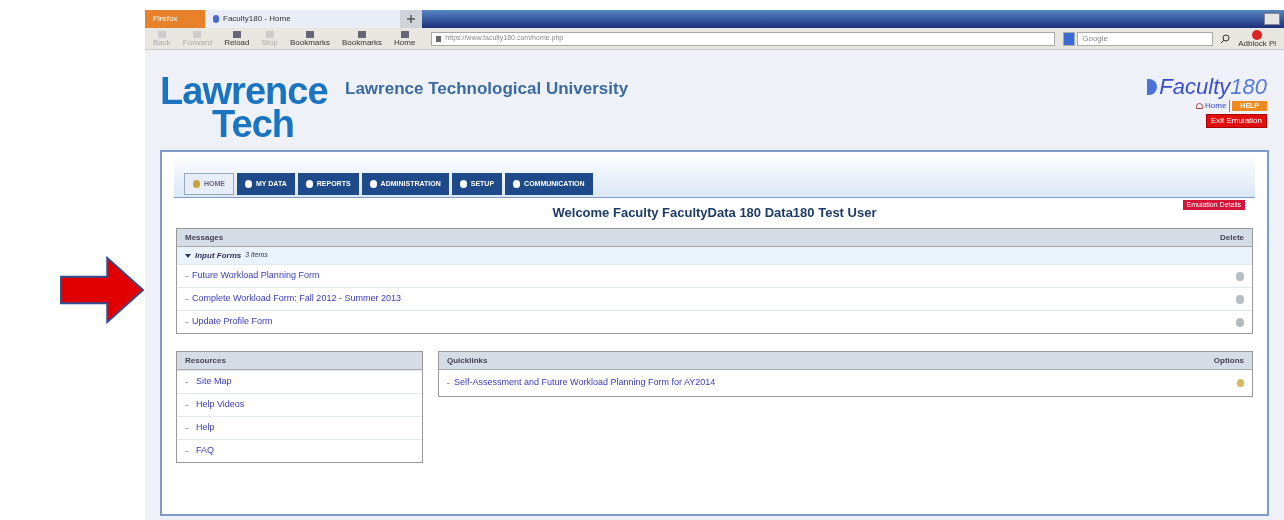 This screenshot has width=1284, height=520. I want to click on panel-title: Resources, so click(205, 360).